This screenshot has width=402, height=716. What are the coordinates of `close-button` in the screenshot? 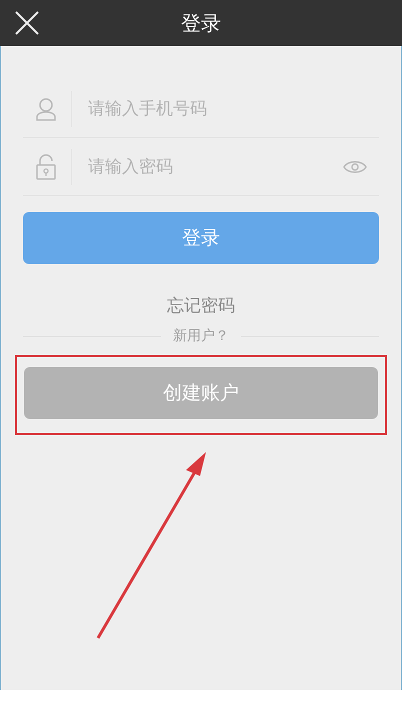 It's located at (27, 23).